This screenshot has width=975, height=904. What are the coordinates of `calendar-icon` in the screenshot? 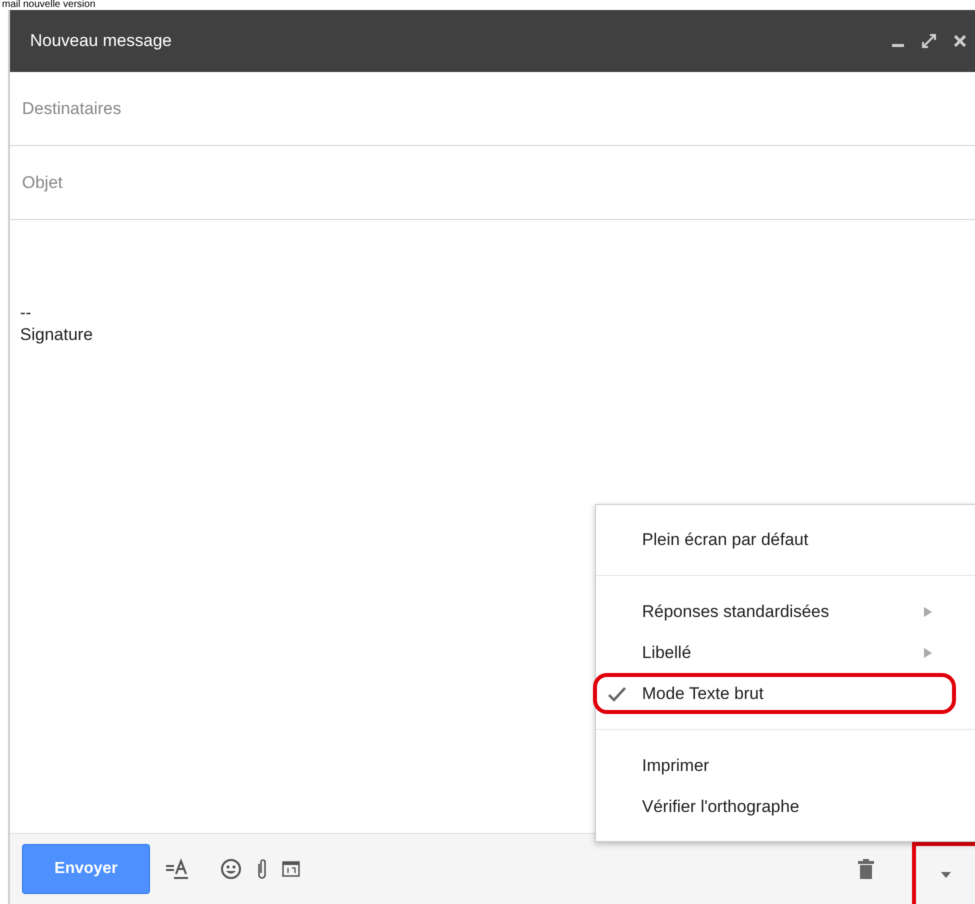 It's located at (291, 869).